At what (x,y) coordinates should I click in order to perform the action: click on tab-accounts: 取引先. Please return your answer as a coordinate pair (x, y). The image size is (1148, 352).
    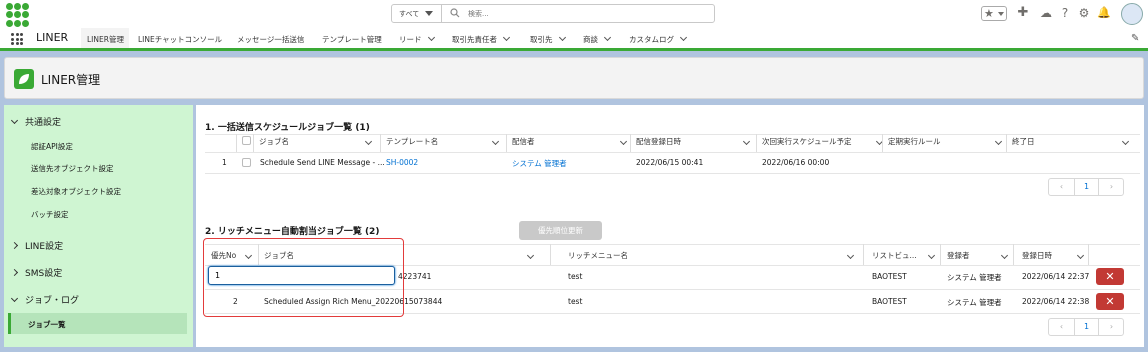
    Looking at the image, I should click on (548, 38).